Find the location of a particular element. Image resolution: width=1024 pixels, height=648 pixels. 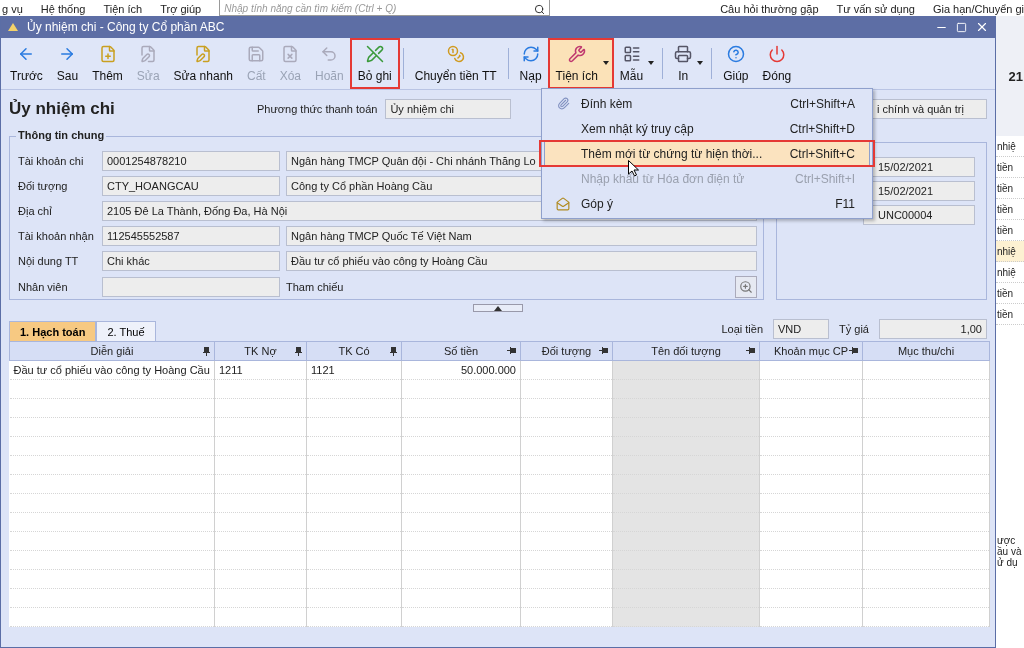

refresh-icon is located at coordinates (530, 54).